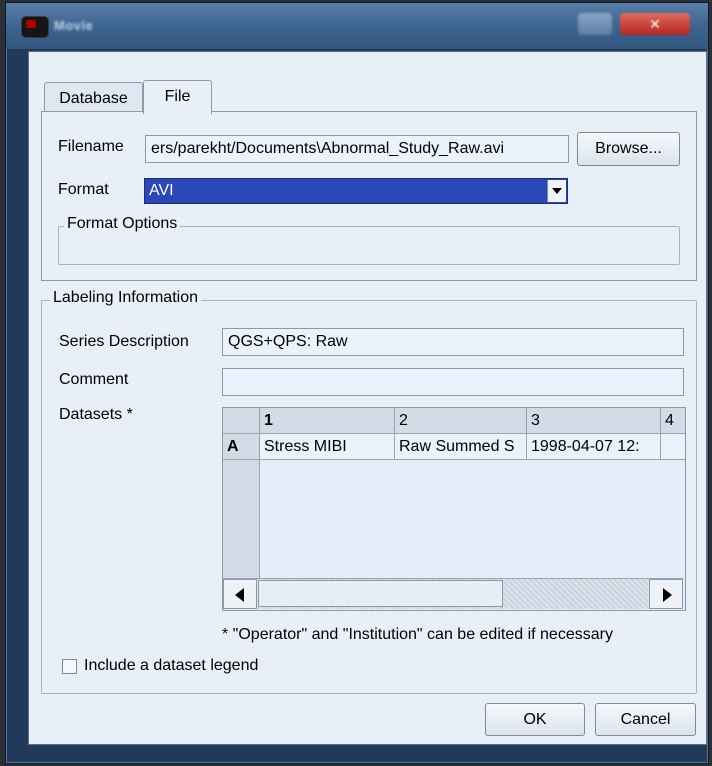 The image size is (712, 766). I want to click on table-cell: Raw Summed S, so click(461, 447).